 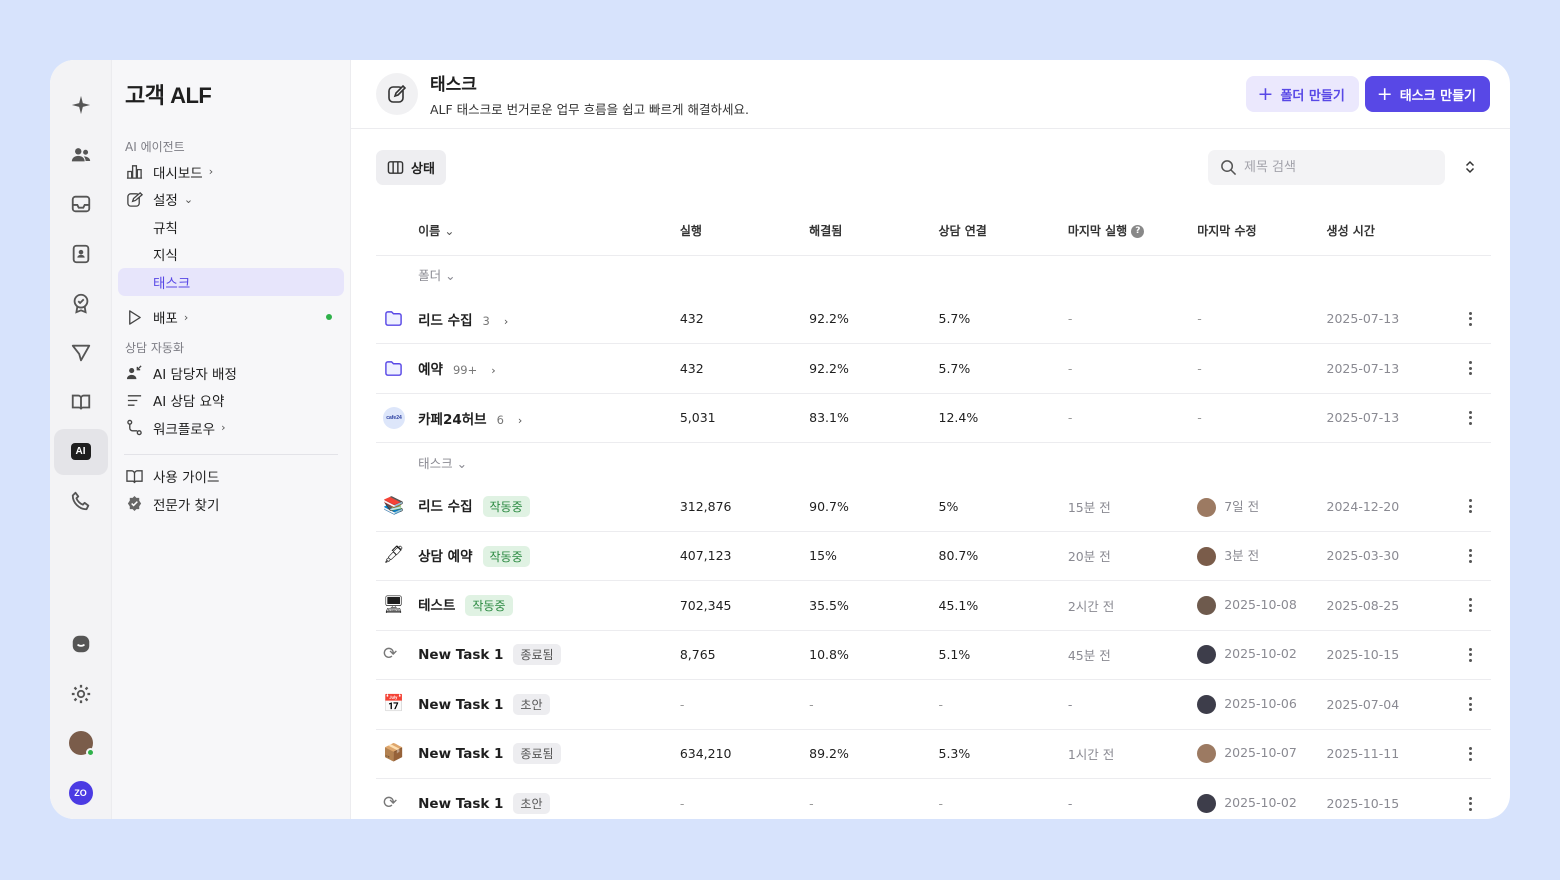 What do you see at coordinates (933, 231) in the screenshot?
I see `table-header-row: 이름 ⌄ 실행 해결됨 상담 연결 마지막 실행 ? 마지막 수정 생성 시간` at bounding box center [933, 231].